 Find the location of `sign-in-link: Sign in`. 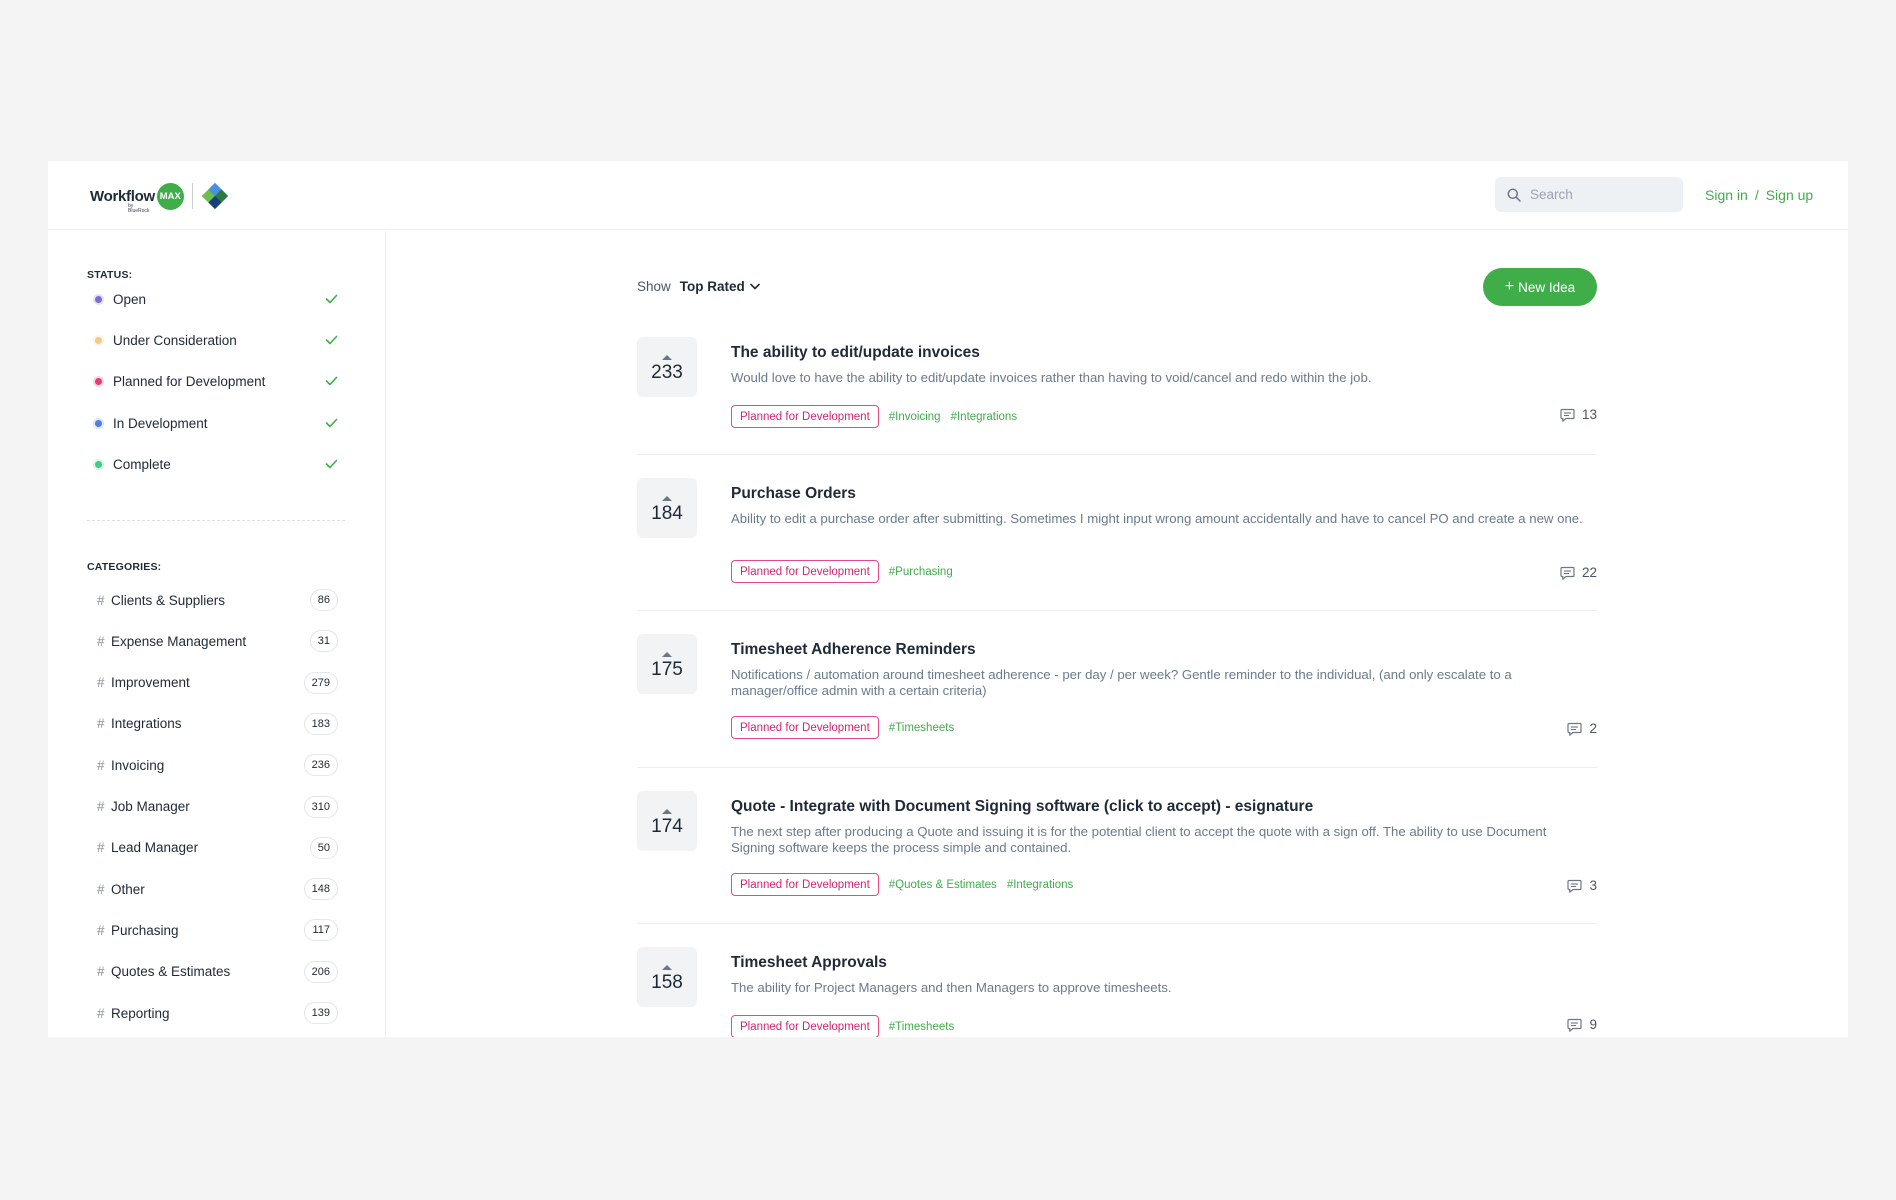

sign-in-link: Sign in is located at coordinates (1726, 195).